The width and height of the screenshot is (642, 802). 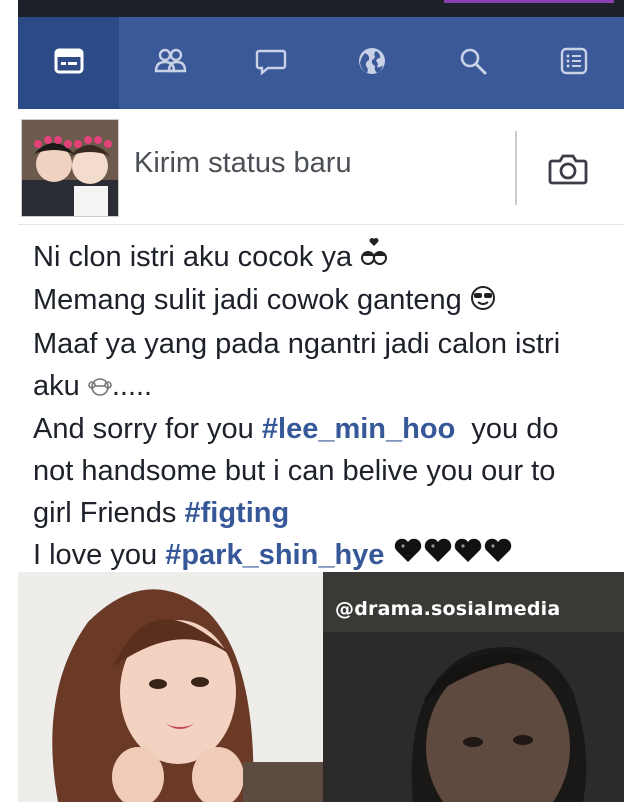 I want to click on camera-button, so click(x=568, y=169).